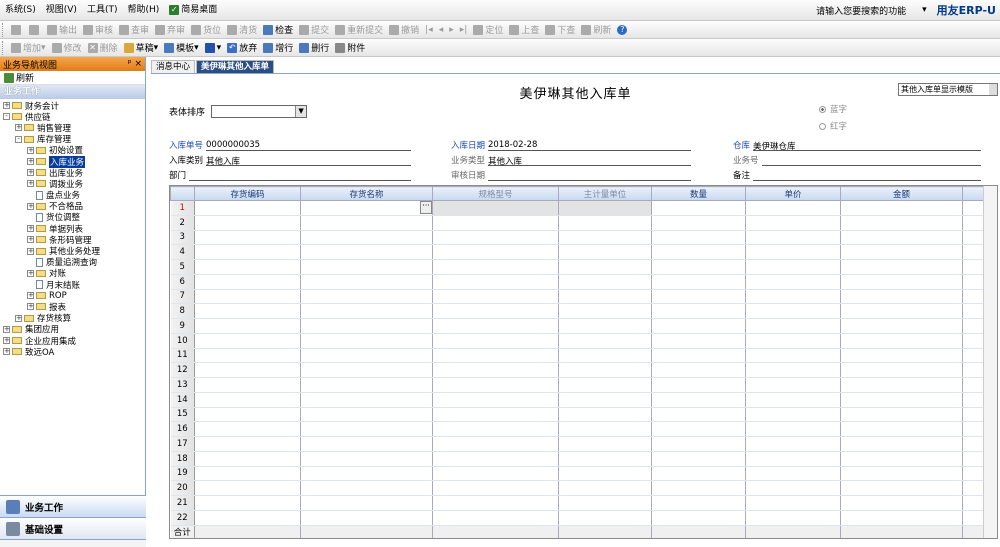 The width and height of the screenshot is (1000, 547). Describe the element at coordinates (35, 30) in the screenshot. I see `preview-button` at that location.